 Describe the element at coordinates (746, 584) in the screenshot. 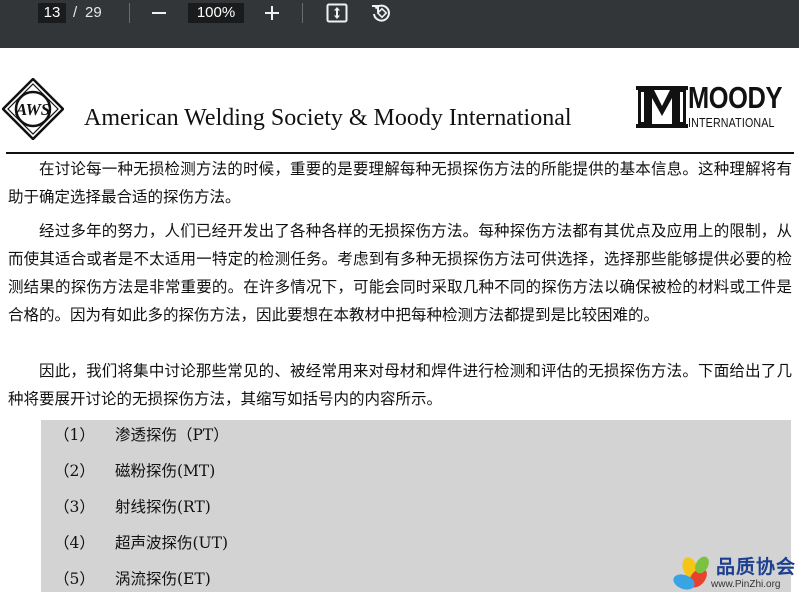

I see `watermark-url: www.PinZhi.org` at that location.